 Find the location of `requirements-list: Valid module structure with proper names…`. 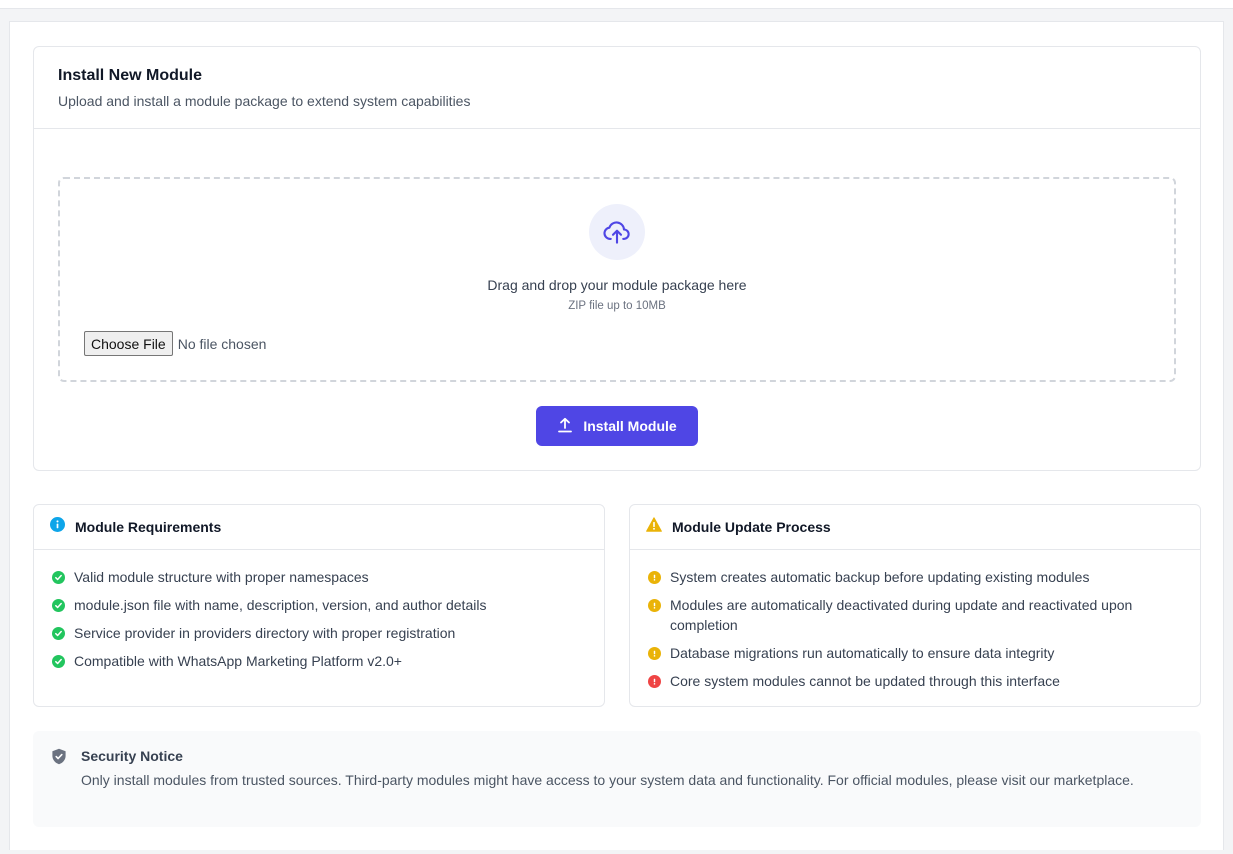

requirements-list: Valid module structure with proper names… is located at coordinates (319, 610).